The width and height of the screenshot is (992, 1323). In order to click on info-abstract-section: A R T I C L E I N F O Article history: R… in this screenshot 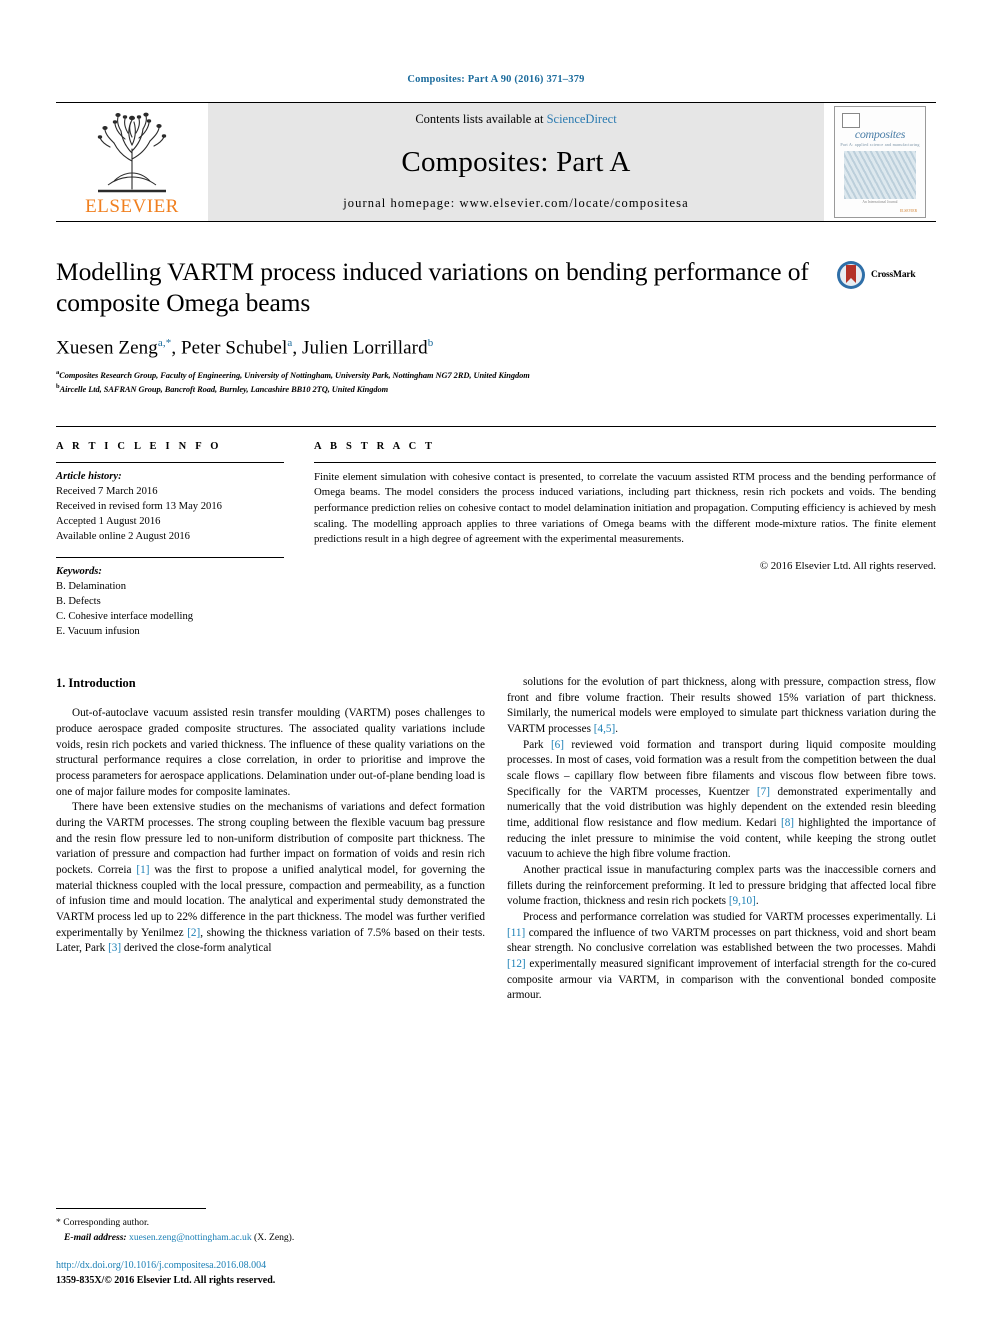, I will do `click(496, 532)`.